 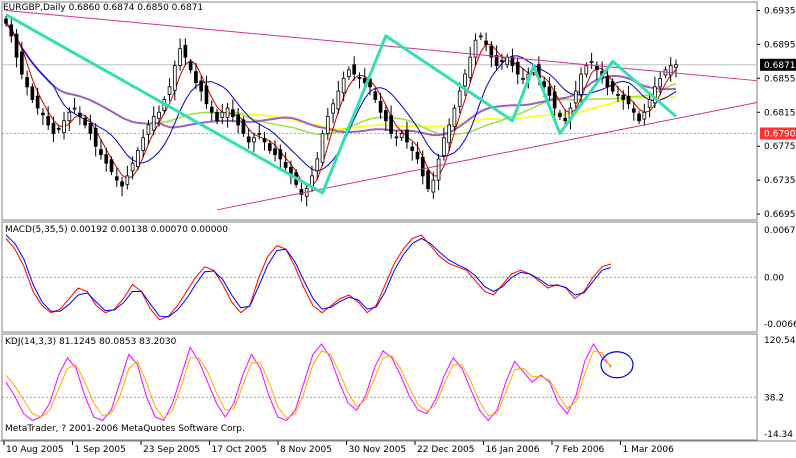 What do you see at coordinates (306, 449) in the screenshot?
I see `date-axis-label: 8 Nov 2005` at bounding box center [306, 449].